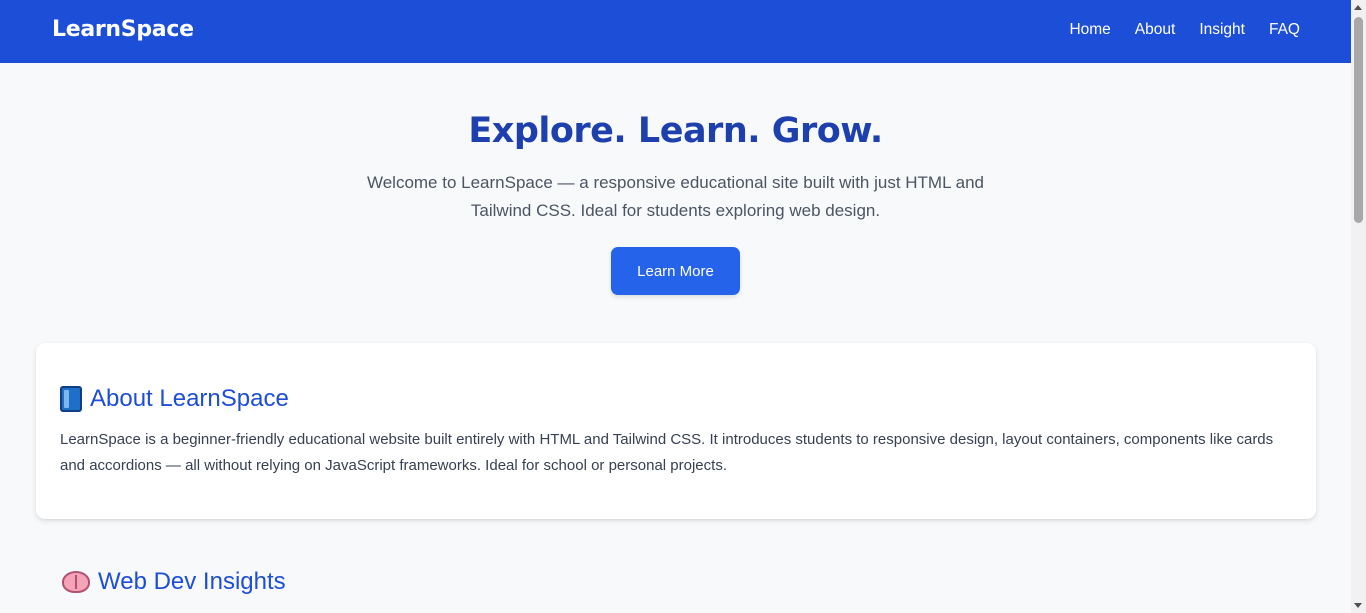 This screenshot has height=613, width=1366. Describe the element at coordinates (76, 582) in the screenshot. I see `brain-icon` at that location.